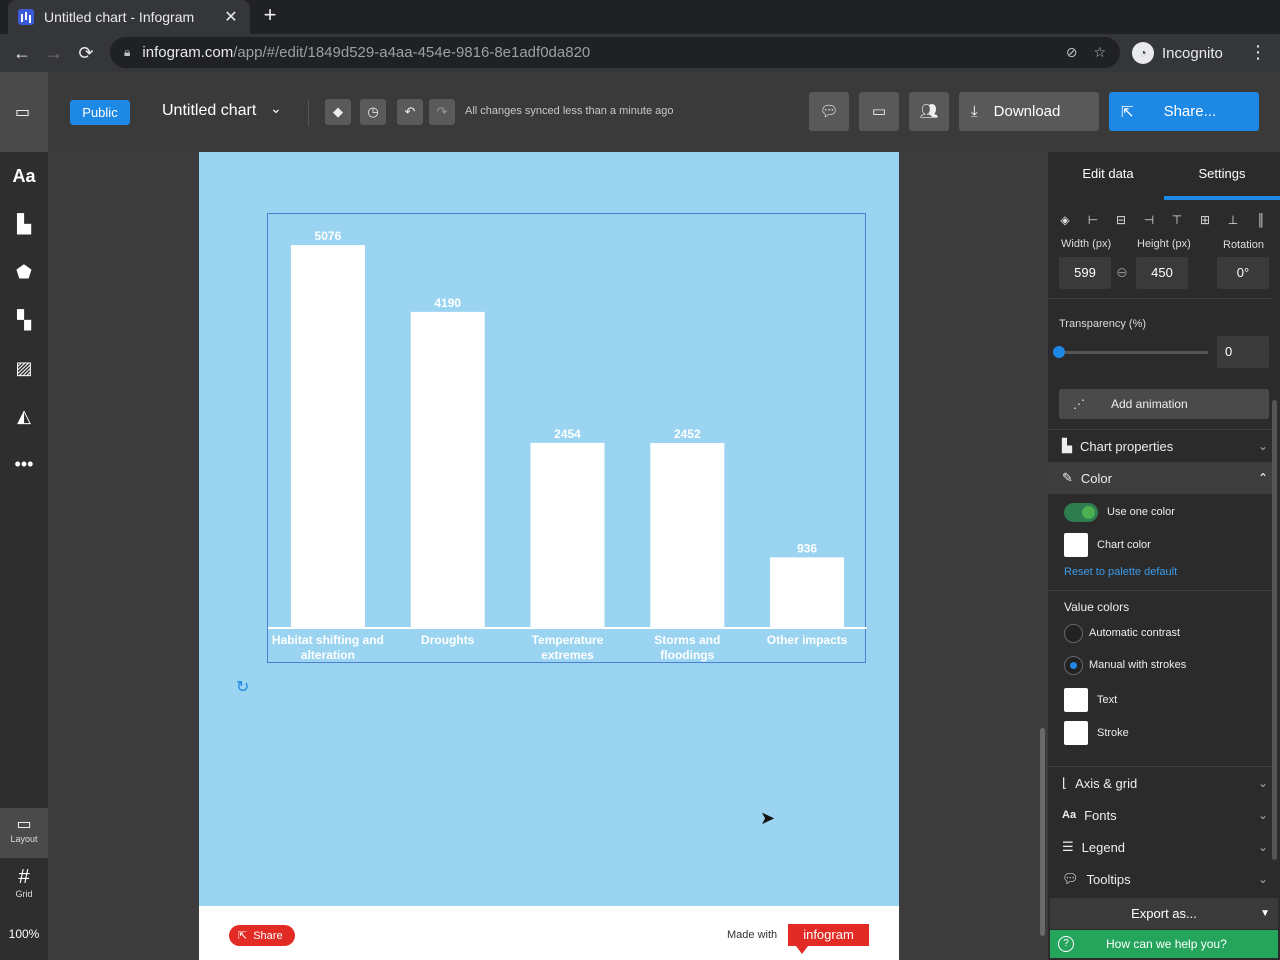 The height and width of the screenshot is (960, 1280). What do you see at coordinates (1164, 404) in the screenshot?
I see `add-animation-button: ⋰ Add animation` at bounding box center [1164, 404].